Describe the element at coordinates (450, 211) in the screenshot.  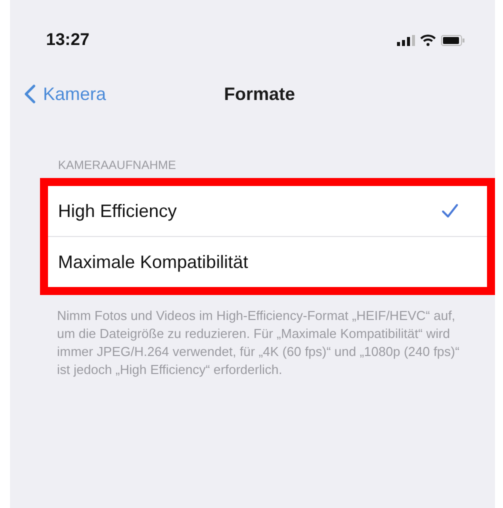
I see `checkmark-icon` at that location.